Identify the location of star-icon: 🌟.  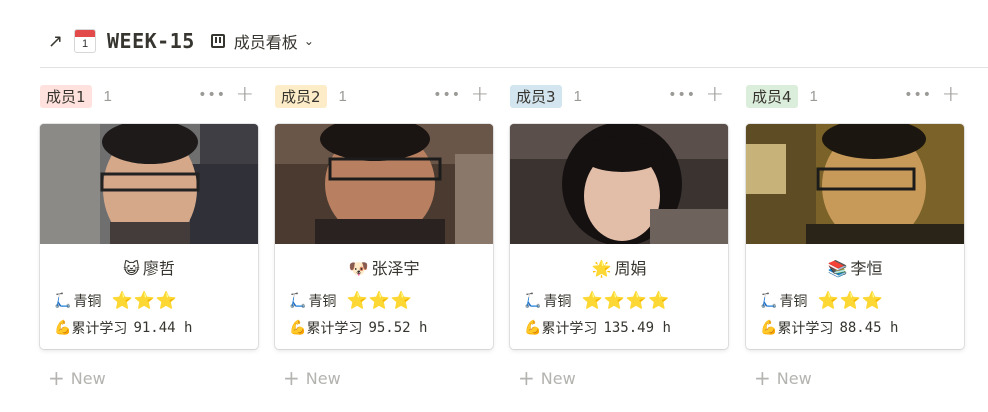
(601, 268).